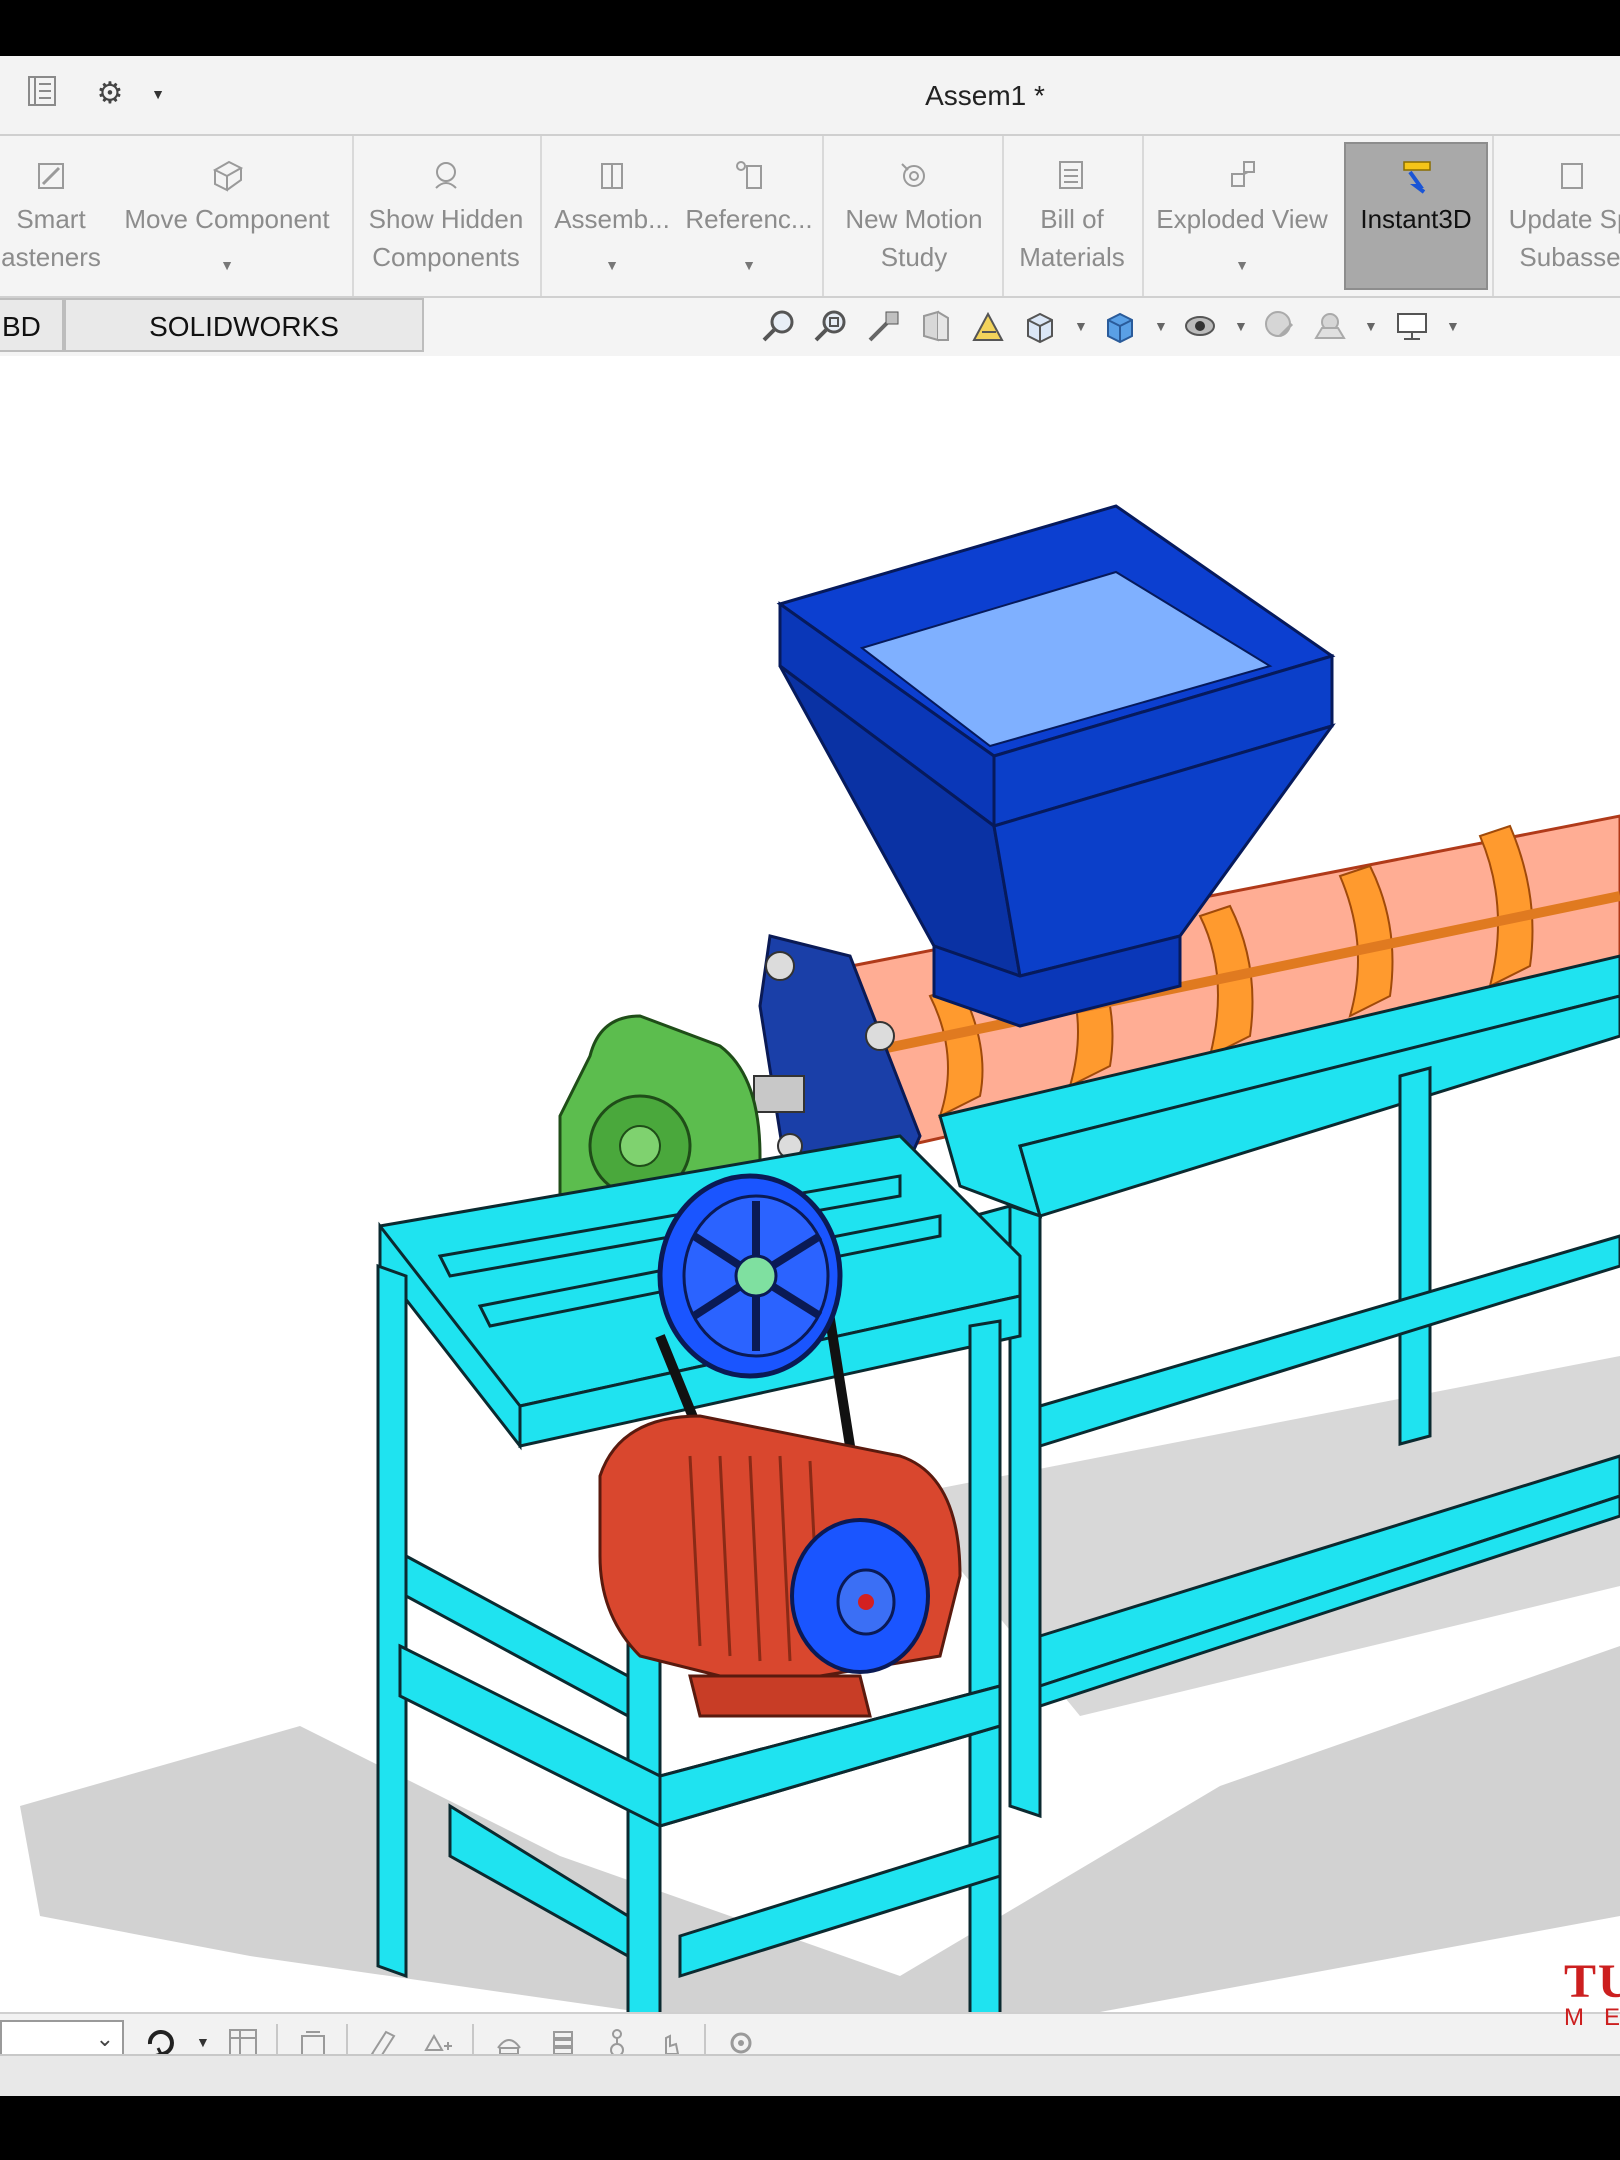 This screenshot has height=2160, width=1620. What do you see at coordinates (446, 238) in the screenshot?
I see `show-hidden-components-label: Show Hidden Components` at bounding box center [446, 238].